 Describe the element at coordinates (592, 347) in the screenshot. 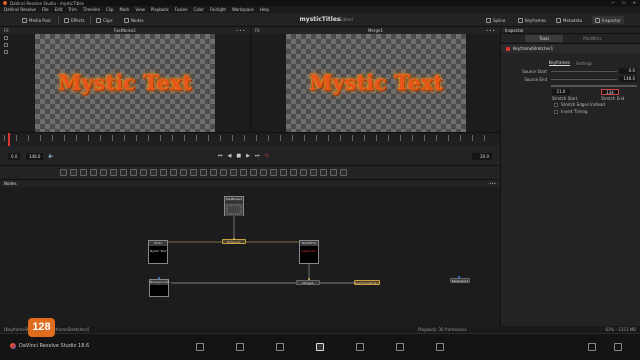

I see `project-manager-icon` at that location.